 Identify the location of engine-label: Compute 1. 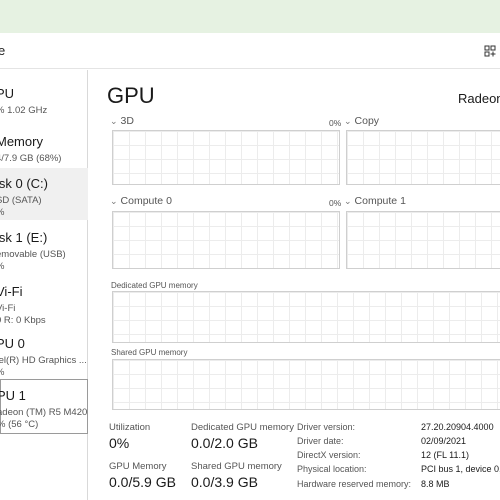
(380, 201).